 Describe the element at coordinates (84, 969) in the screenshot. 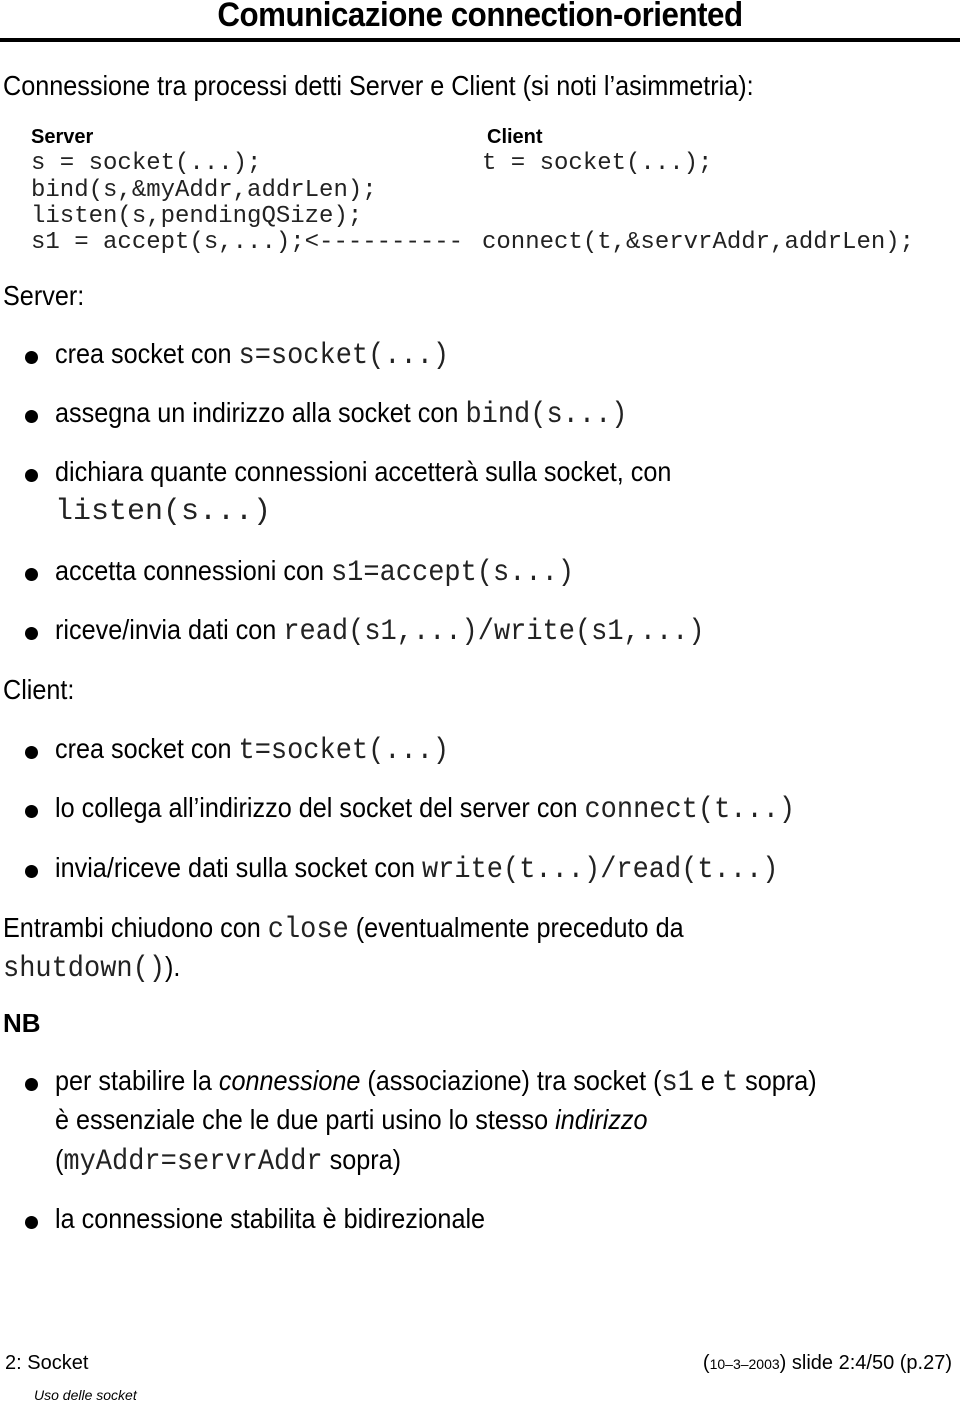

I see `code-snippet: shutdown()` at that location.